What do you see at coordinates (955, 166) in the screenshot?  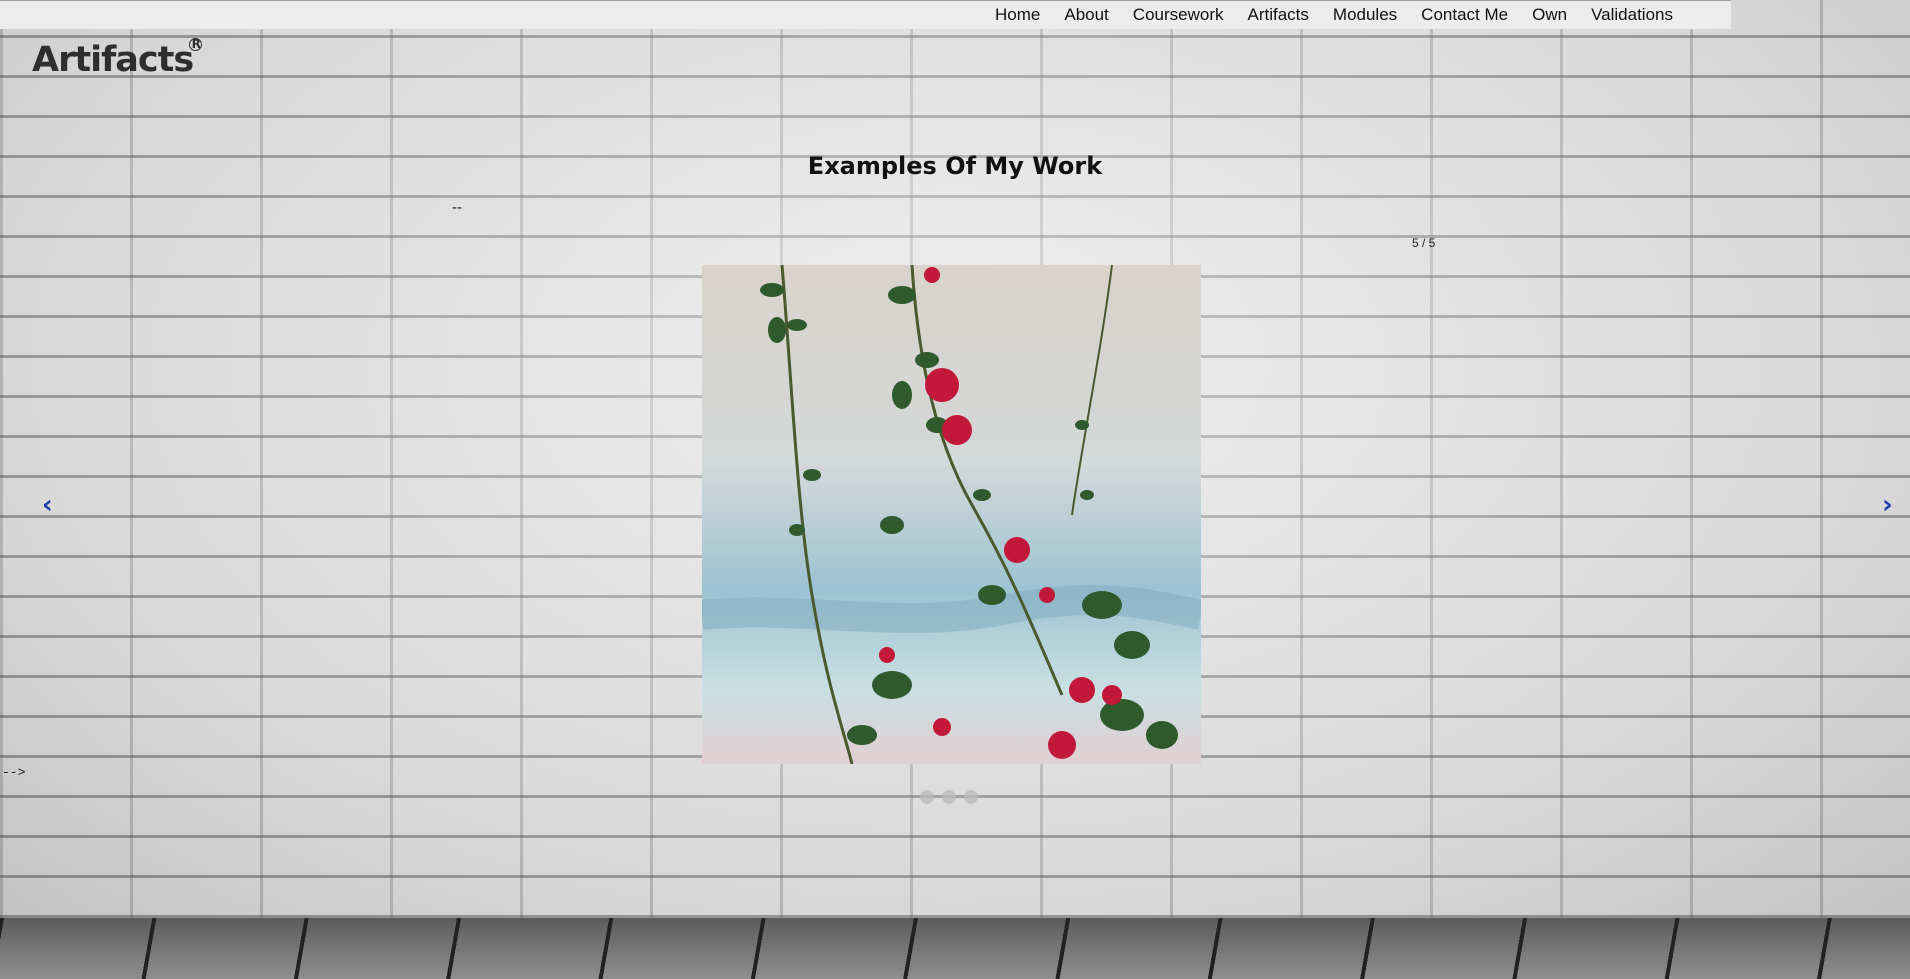 I see `gallery-title: Examples Of My Work` at bounding box center [955, 166].